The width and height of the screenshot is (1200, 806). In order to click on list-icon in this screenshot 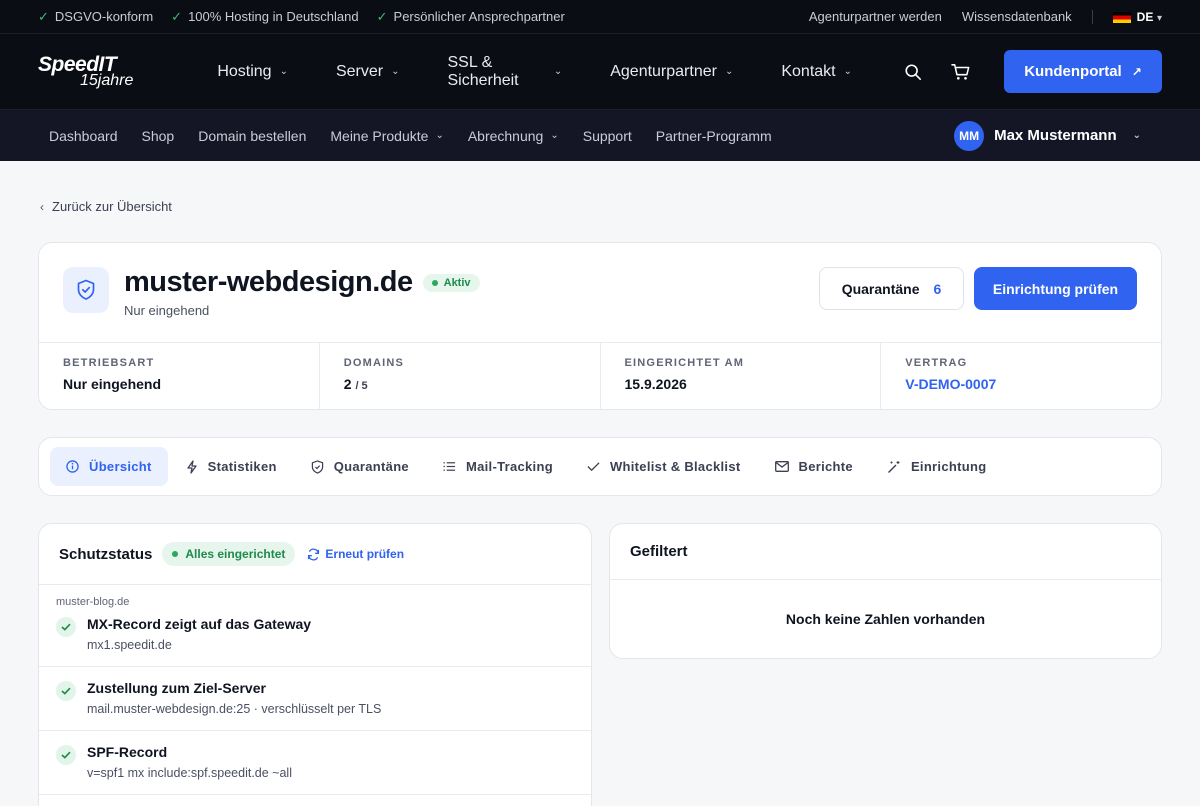, I will do `click(449, 466)`.